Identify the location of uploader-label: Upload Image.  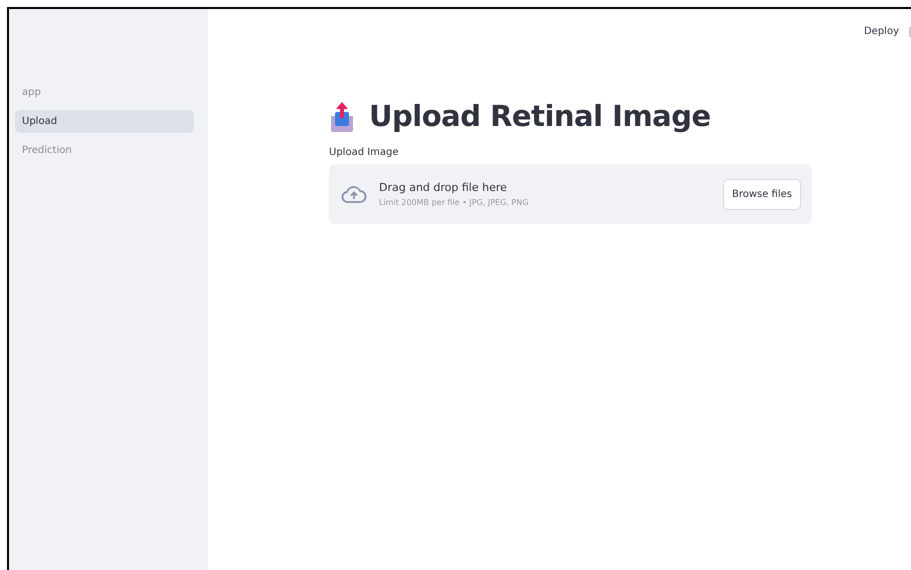
(364, 152).